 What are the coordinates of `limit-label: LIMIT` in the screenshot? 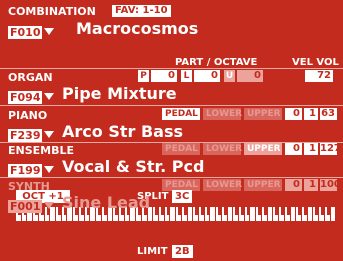 It's located at (152, 251).